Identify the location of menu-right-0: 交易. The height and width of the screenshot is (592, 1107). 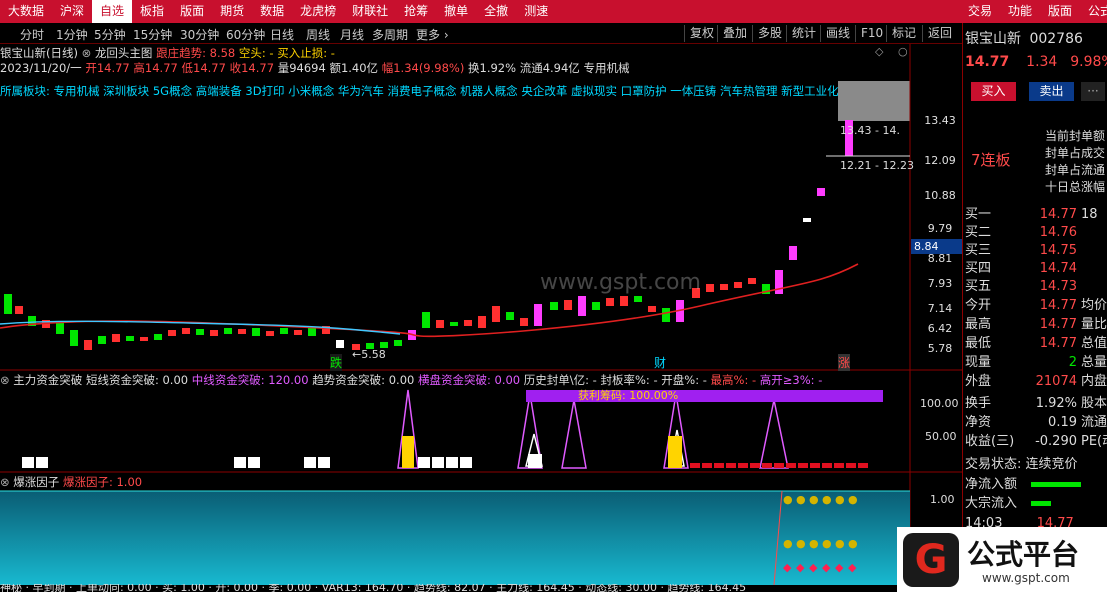
(980, 11).